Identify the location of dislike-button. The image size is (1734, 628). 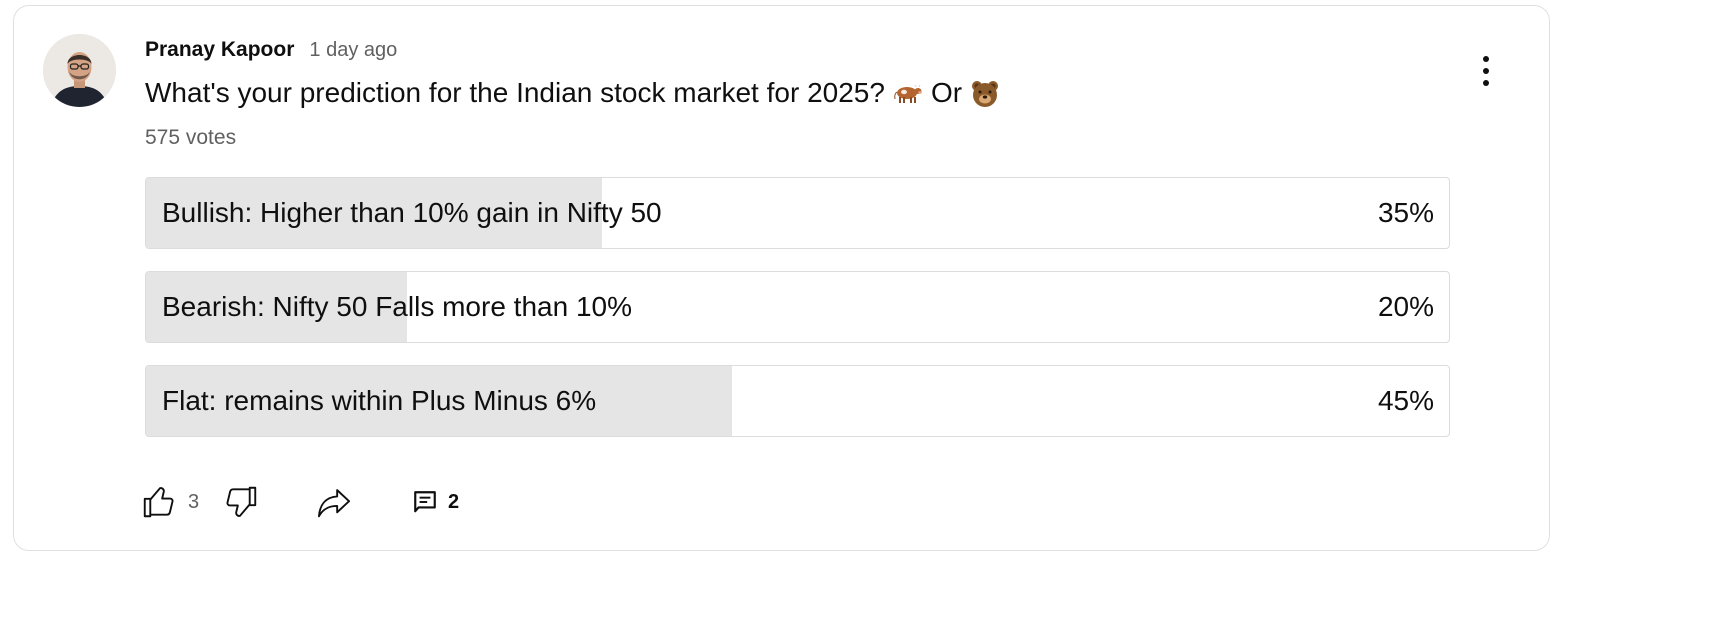
(241, 502).